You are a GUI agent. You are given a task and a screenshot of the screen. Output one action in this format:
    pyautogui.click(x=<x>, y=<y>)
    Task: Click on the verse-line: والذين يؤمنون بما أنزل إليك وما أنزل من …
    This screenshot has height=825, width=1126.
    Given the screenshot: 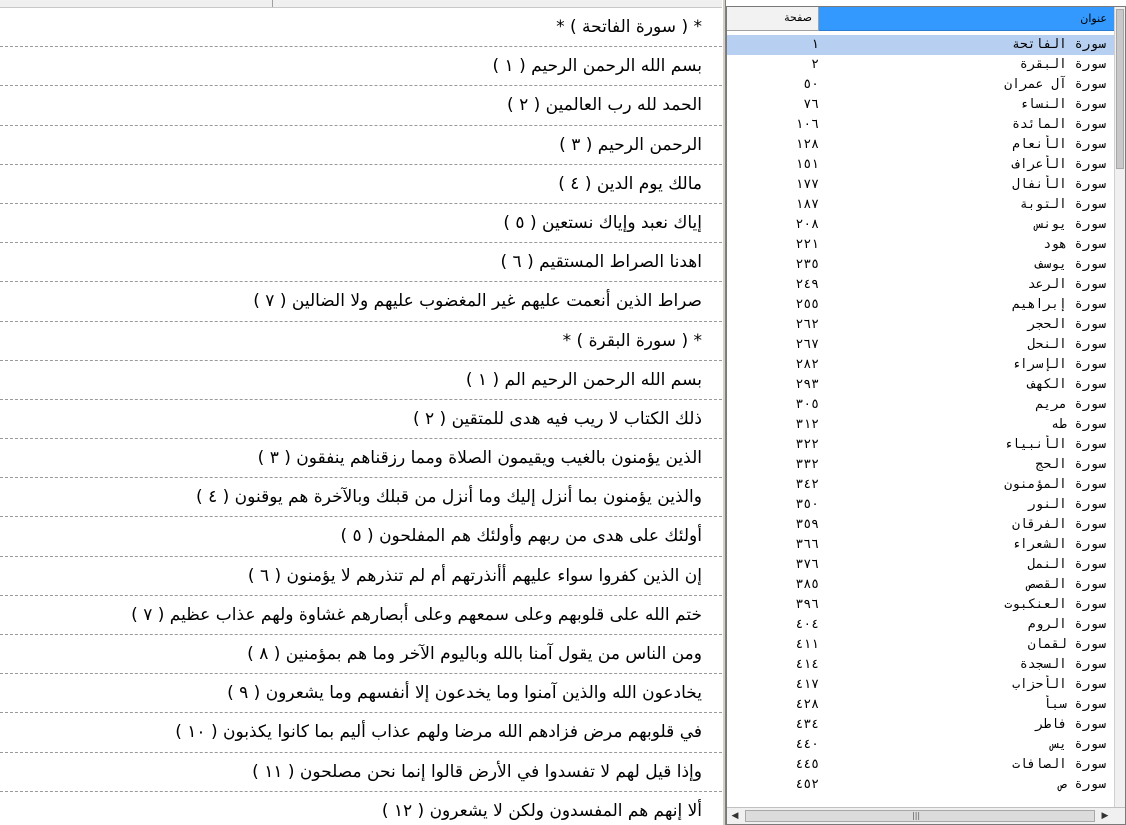 What is the action you would take?
    pyautogui.click(x=361, y=498)
    